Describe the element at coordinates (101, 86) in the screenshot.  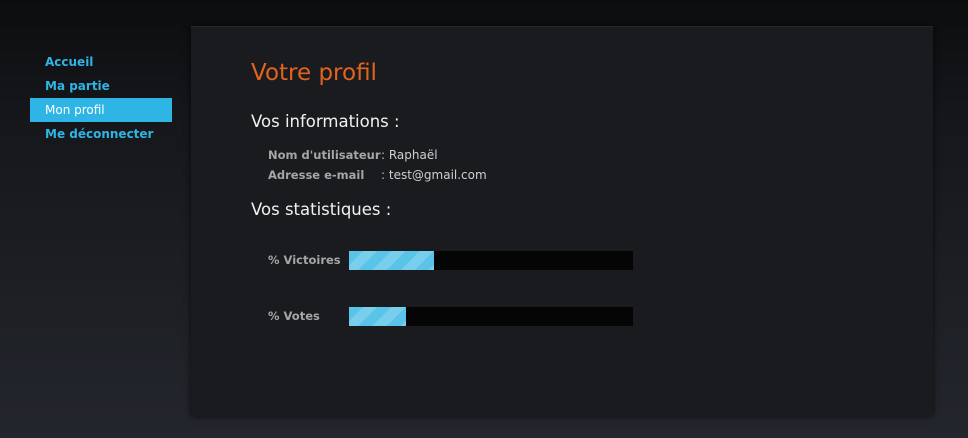
I see `nav-item-ma-partie: Ma partie` at that location.